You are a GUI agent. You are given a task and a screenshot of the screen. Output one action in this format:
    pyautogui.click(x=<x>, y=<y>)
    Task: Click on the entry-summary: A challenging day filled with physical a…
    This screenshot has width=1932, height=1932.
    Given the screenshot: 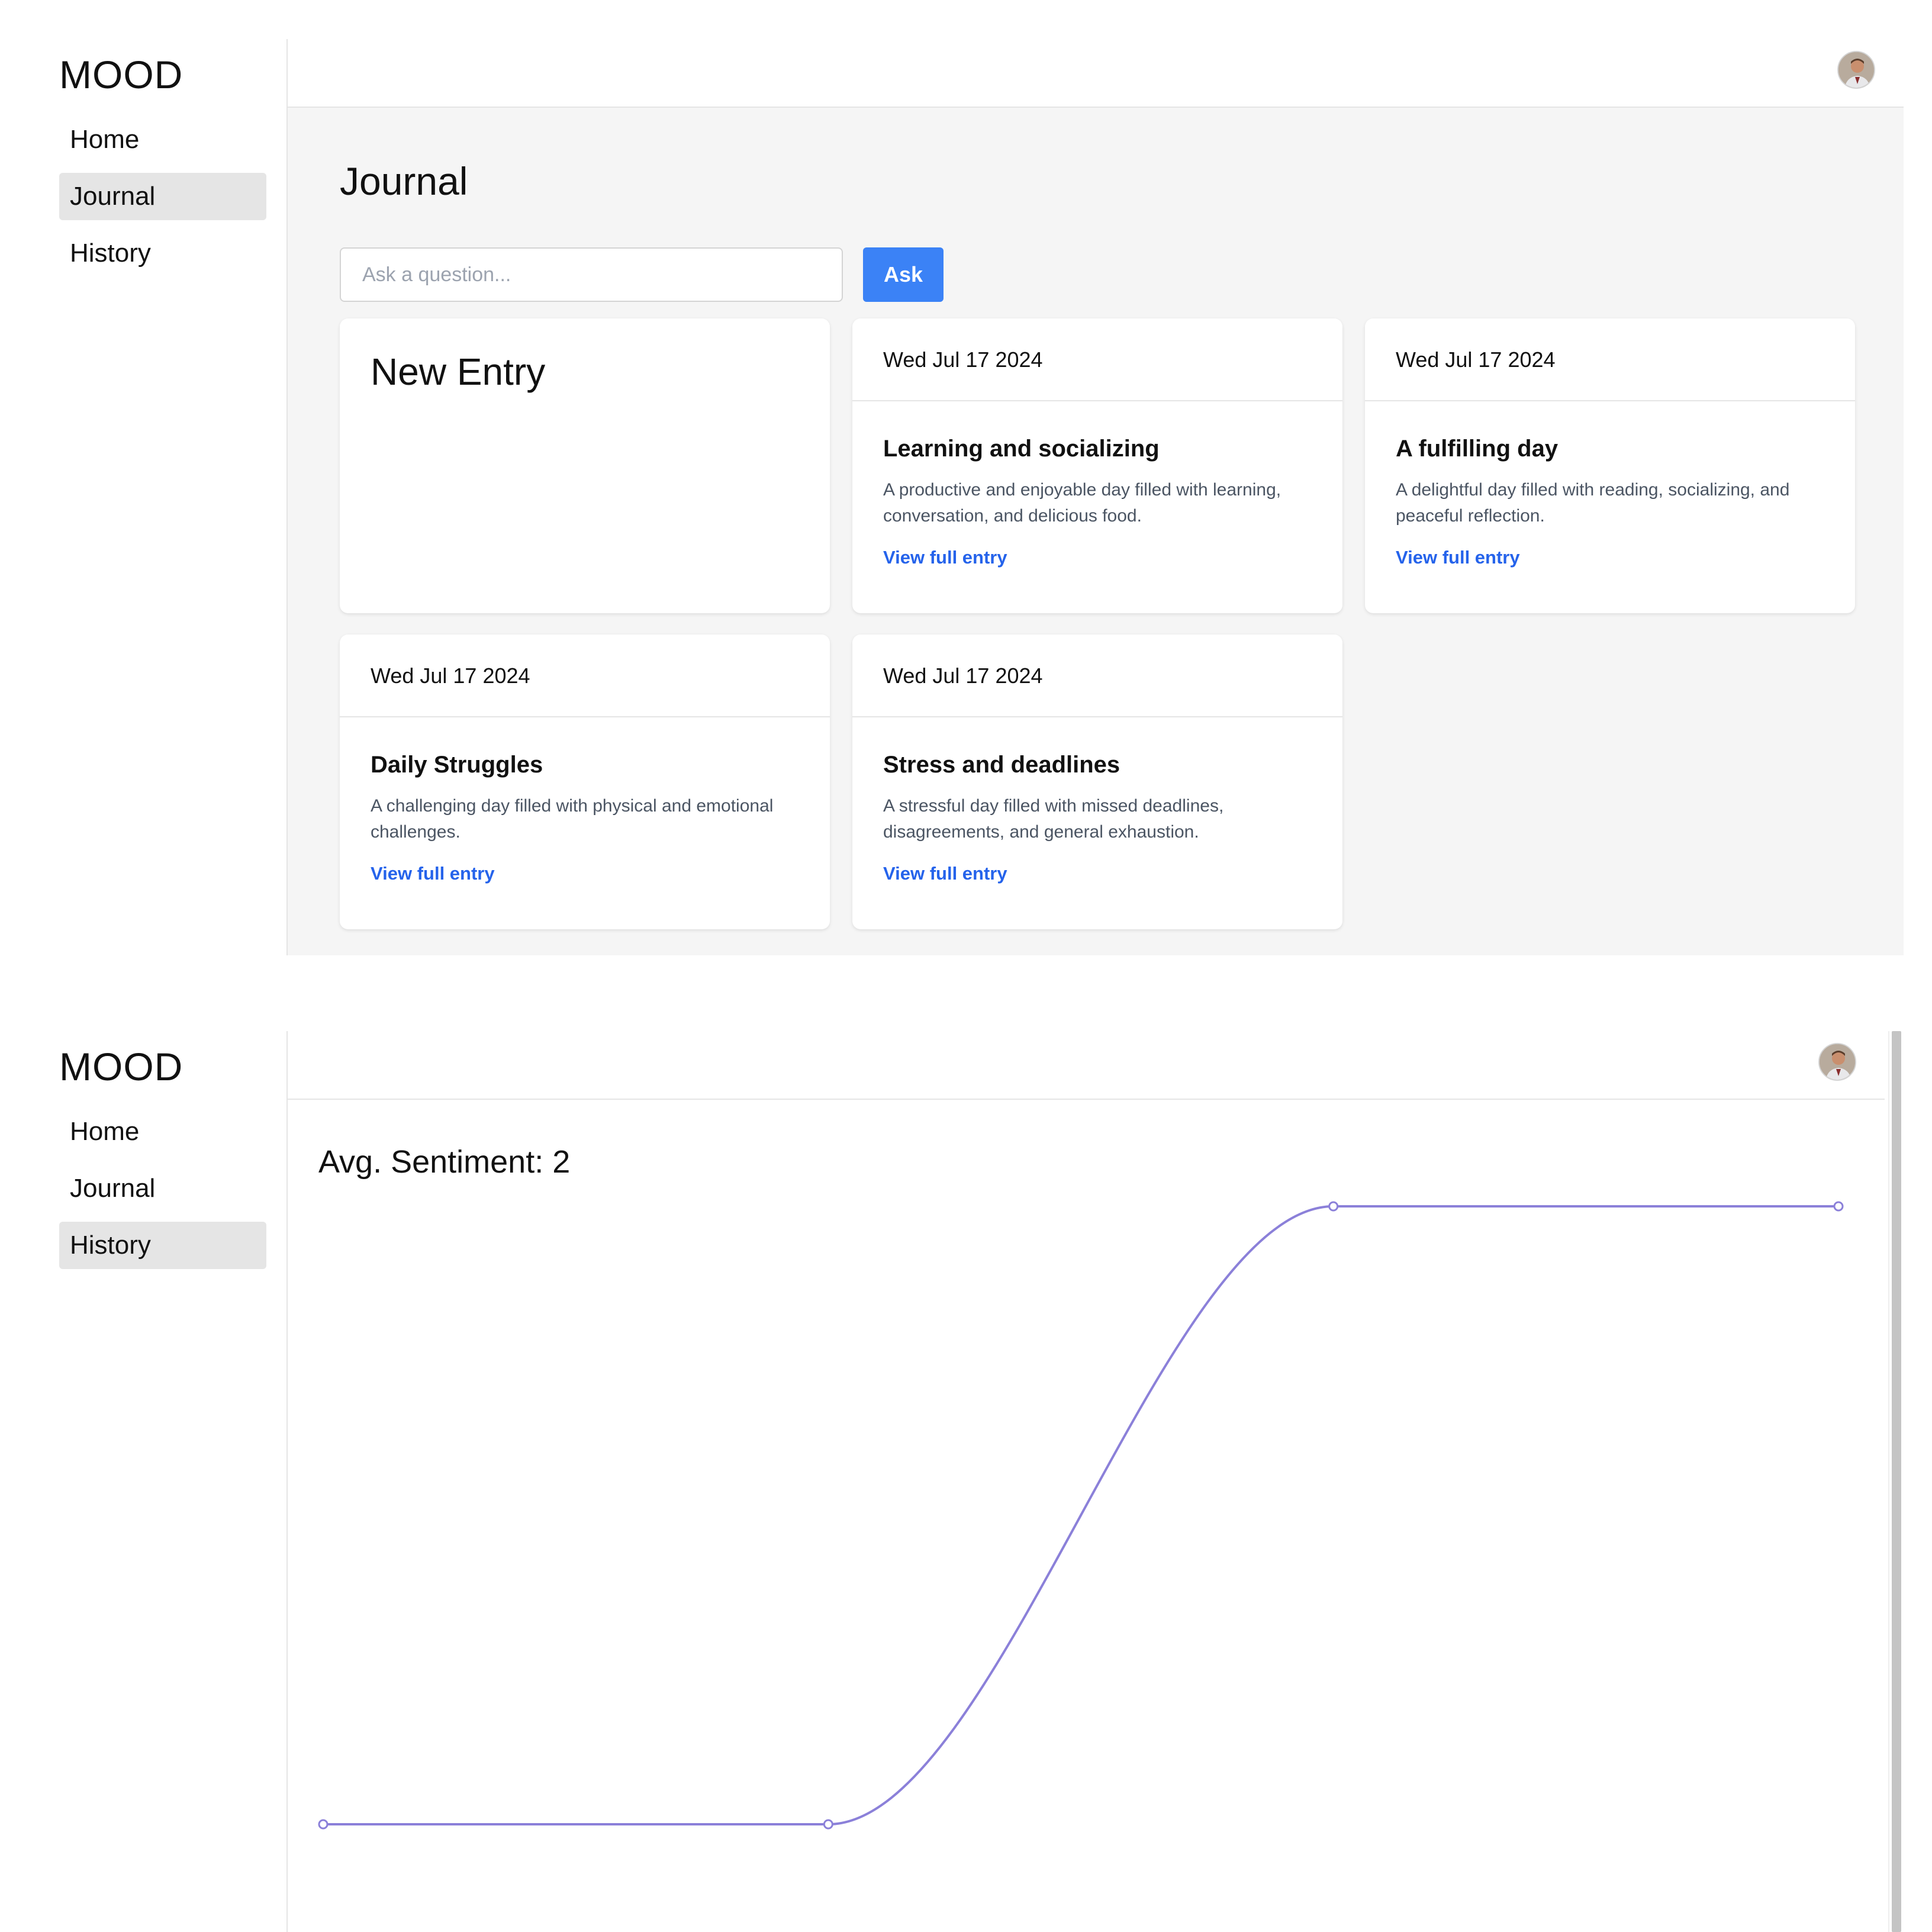 What is the action you would take?
    pyautogui.click(x=572, y=819)
    